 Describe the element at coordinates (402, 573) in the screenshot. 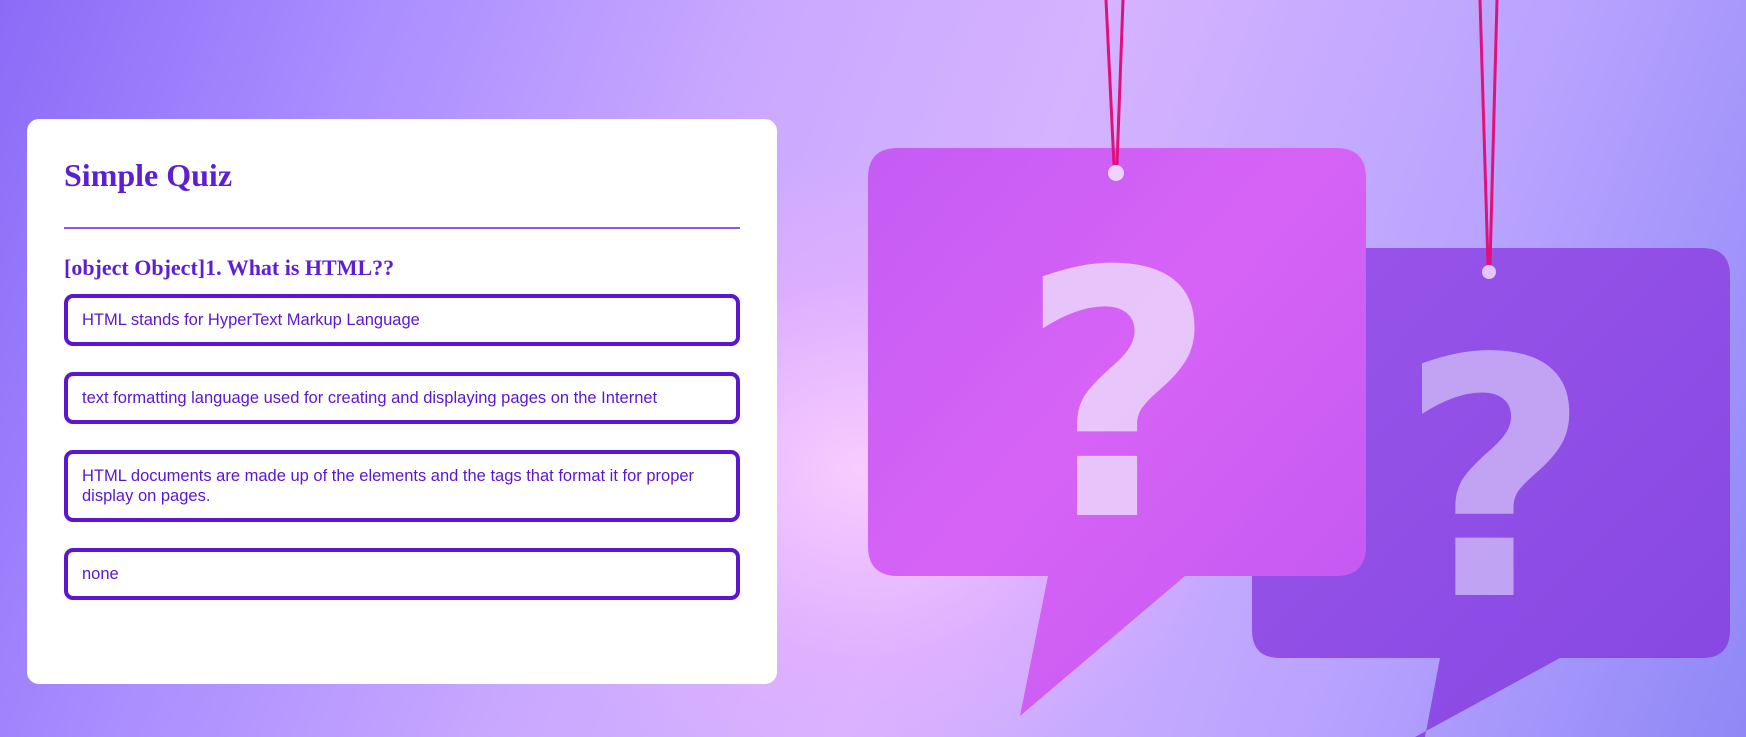

I see `answer-option-4: none` at that location.